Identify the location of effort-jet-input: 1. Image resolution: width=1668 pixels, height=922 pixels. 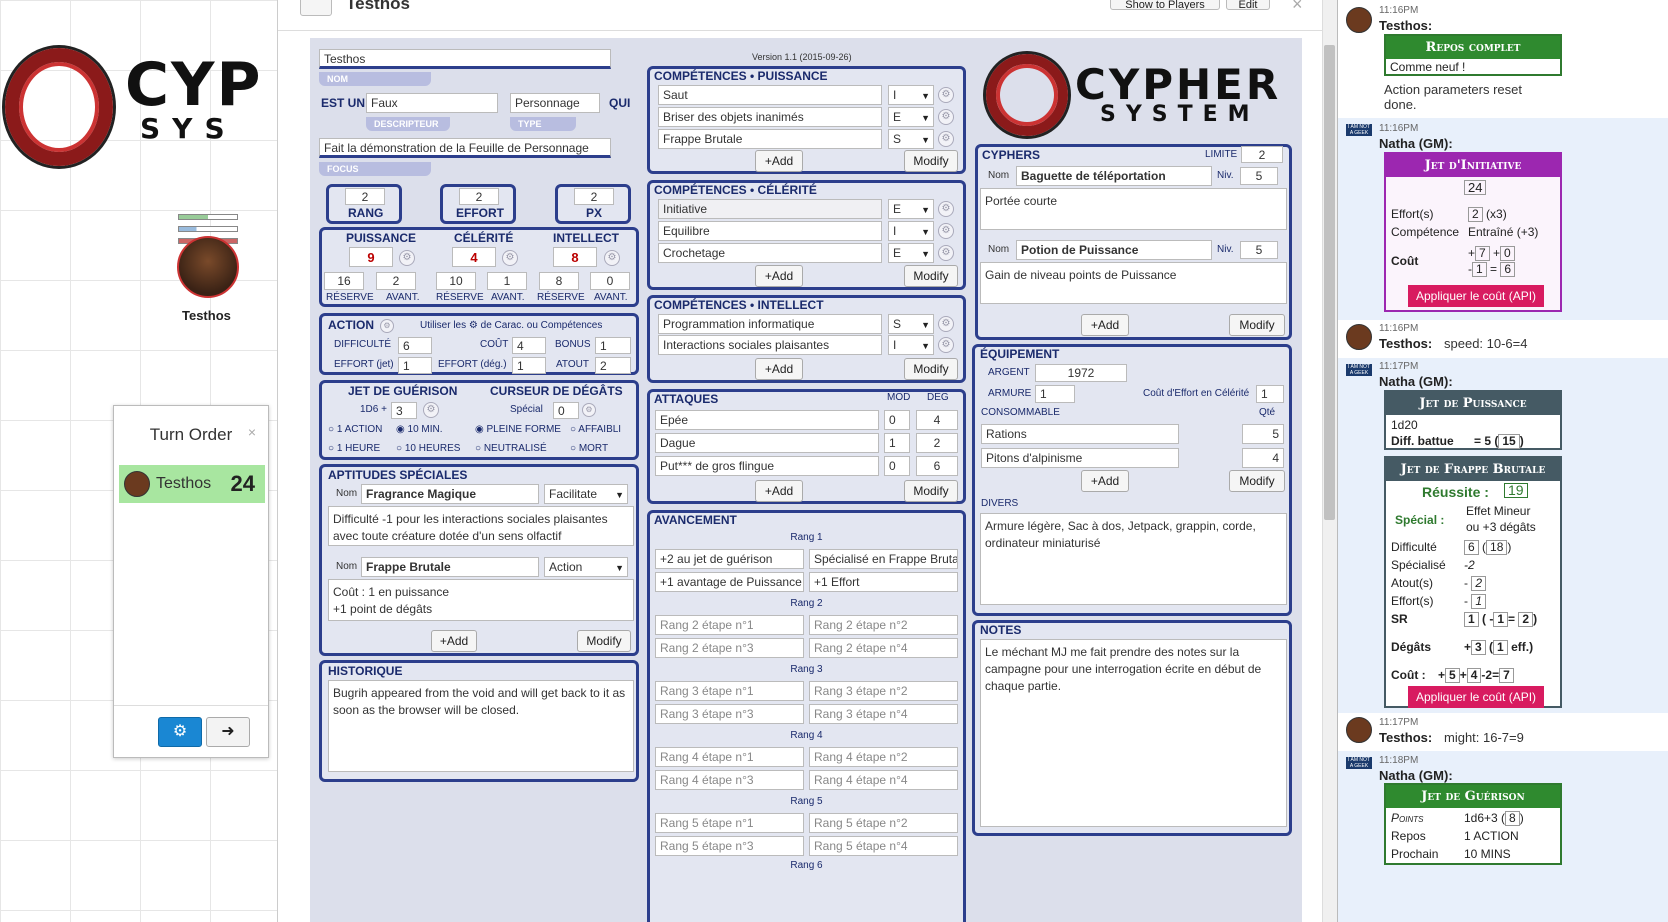
(415, 365).